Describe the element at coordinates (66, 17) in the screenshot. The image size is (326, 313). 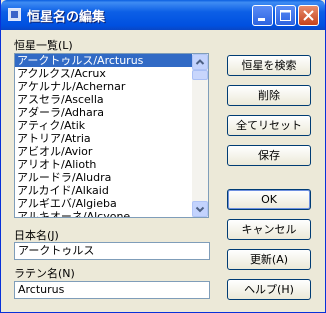
I see `window-title: 恒星名の編集` at that location.